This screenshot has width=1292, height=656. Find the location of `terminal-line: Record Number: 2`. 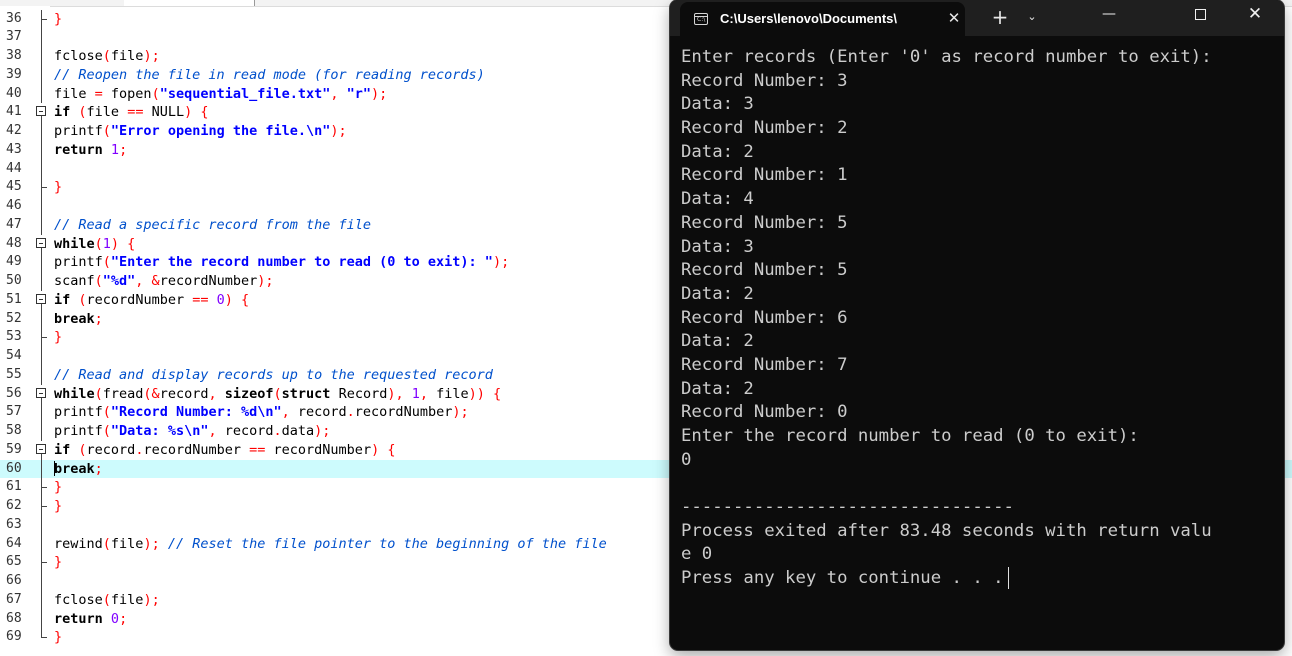

terminal-line: Record Number: 2 is located at coordinates (764, 128).